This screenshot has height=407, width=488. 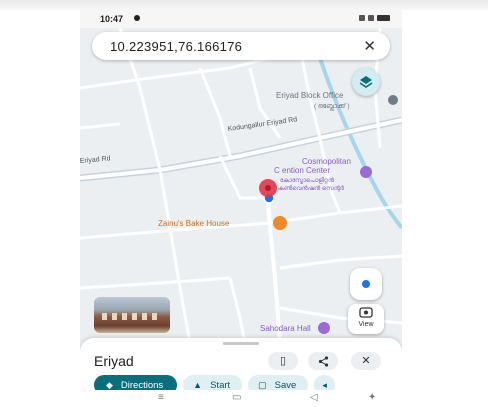 I want to click on directions-label: Directions, so click(x=142, y=385).